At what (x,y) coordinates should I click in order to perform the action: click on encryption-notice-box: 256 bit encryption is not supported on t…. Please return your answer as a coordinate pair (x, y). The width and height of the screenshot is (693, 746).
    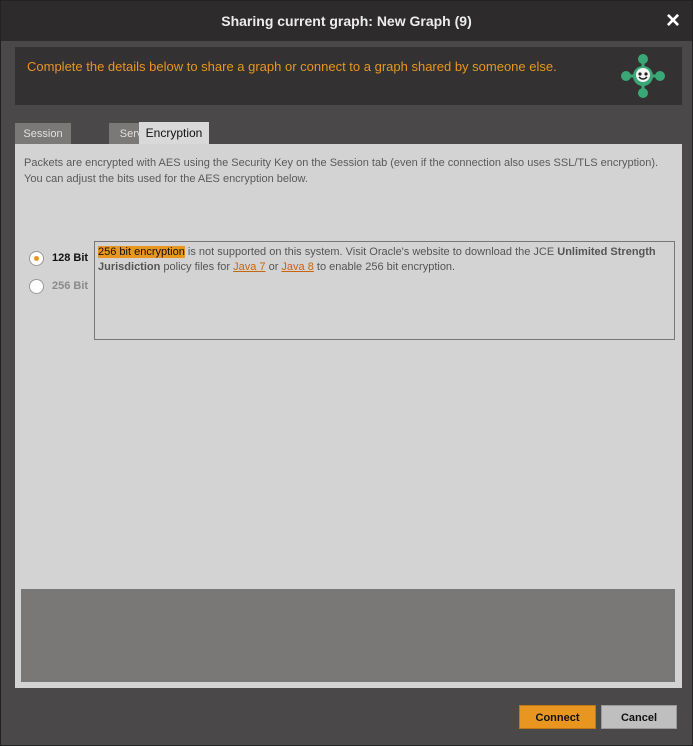
    Looking at the image, I should click on (384, 290).